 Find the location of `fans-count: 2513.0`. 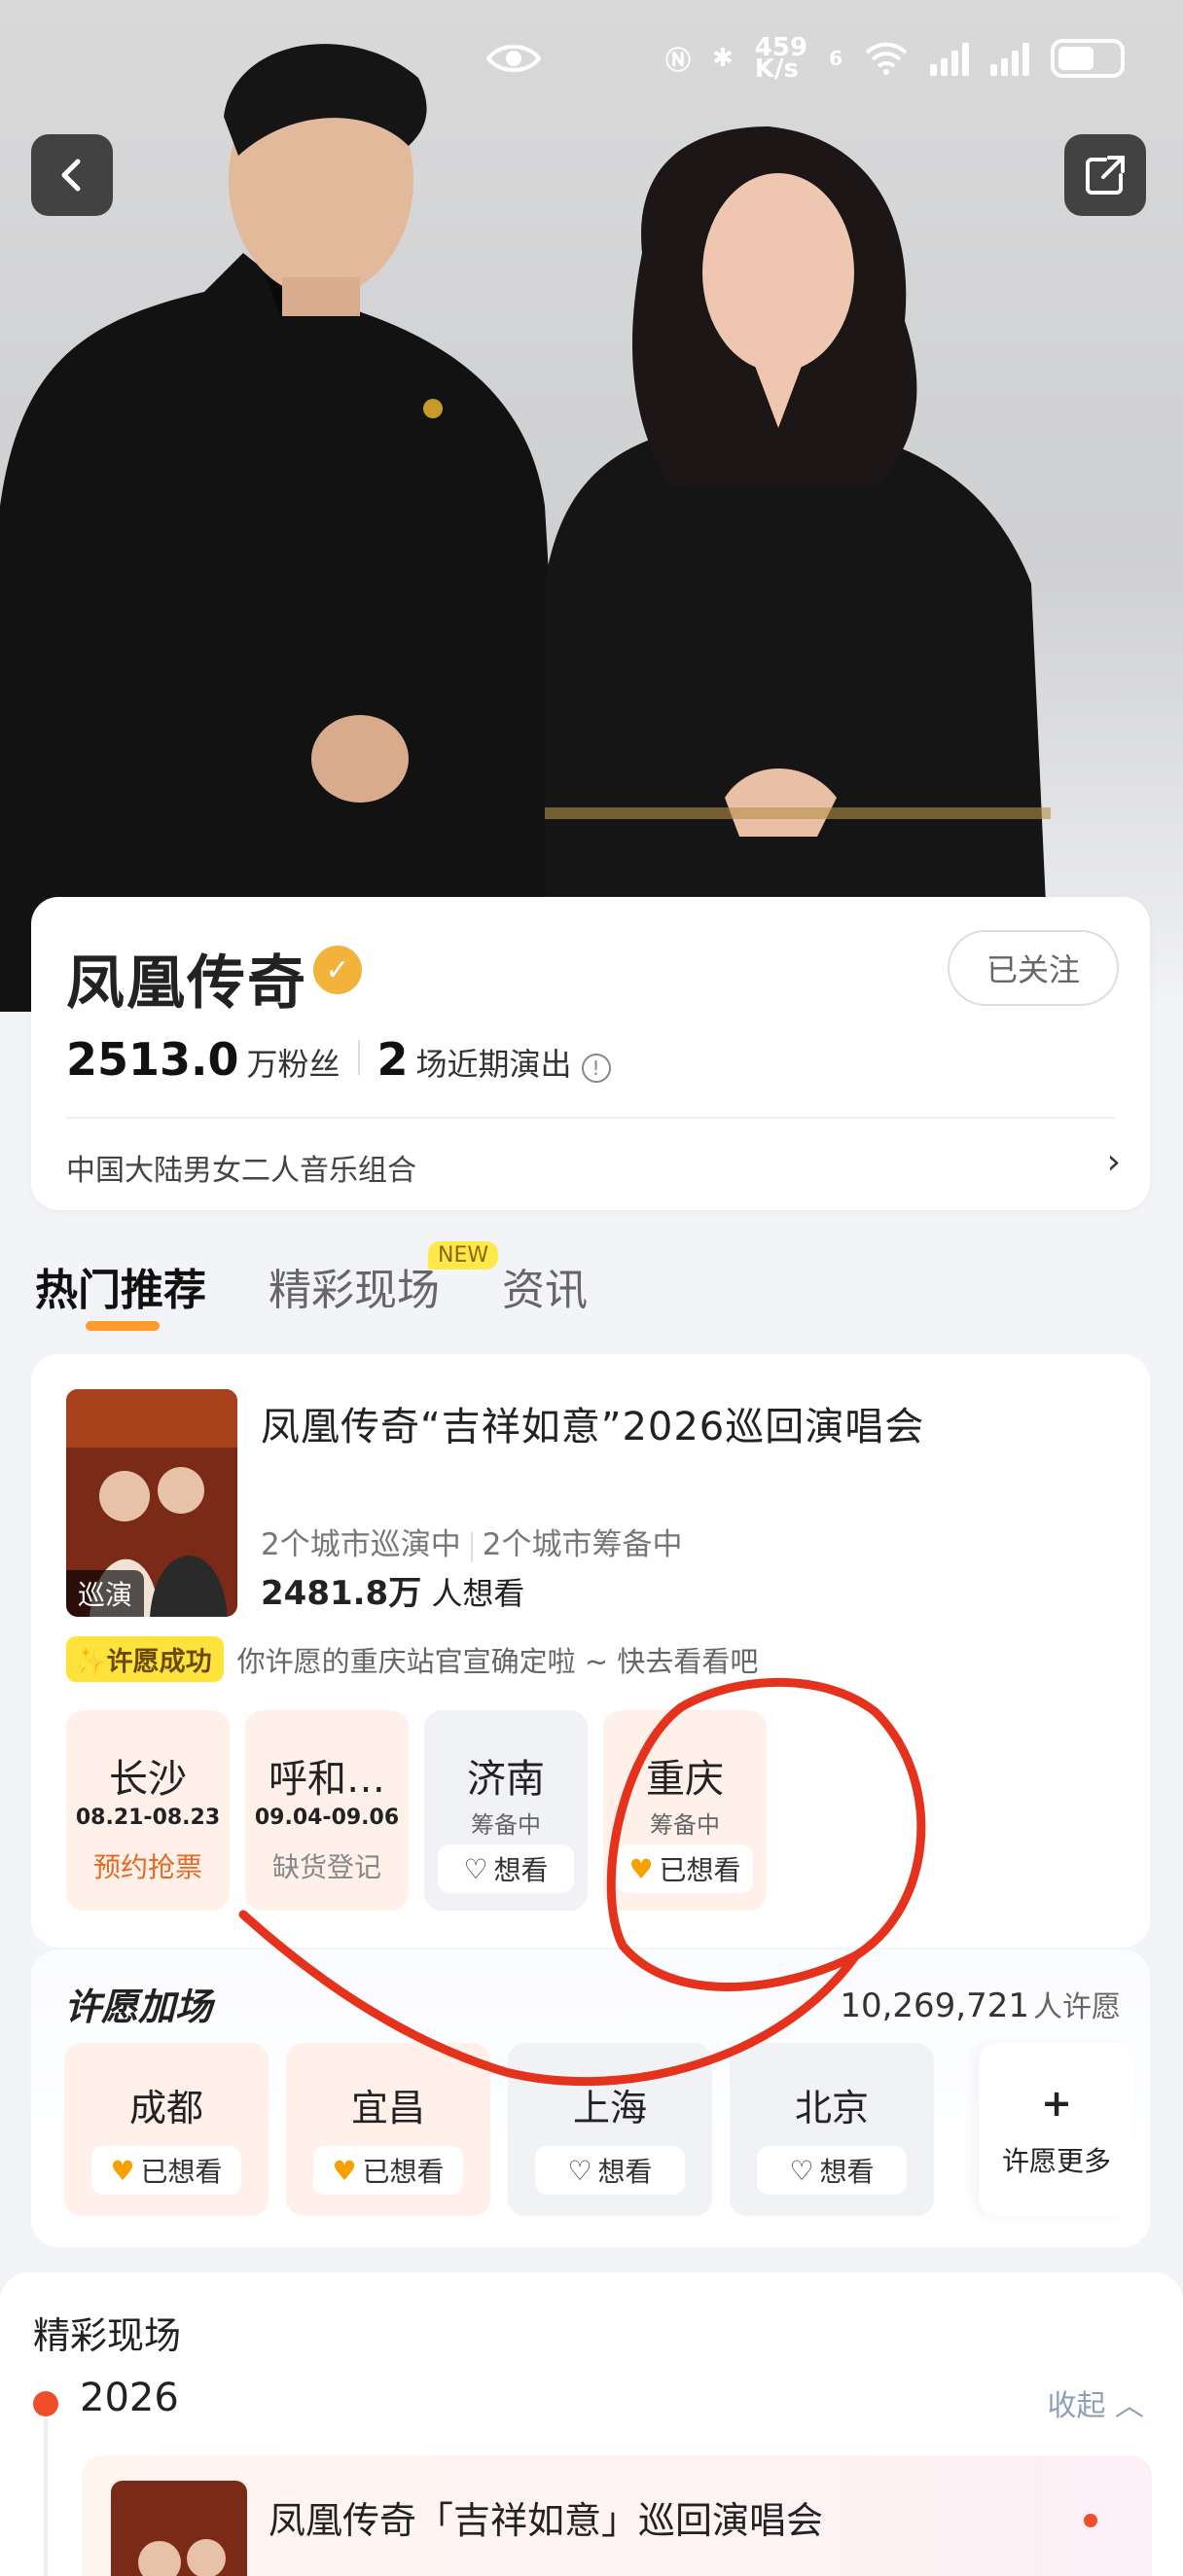

fans-count: 2513.0 is located at coordinates (152, 1059).